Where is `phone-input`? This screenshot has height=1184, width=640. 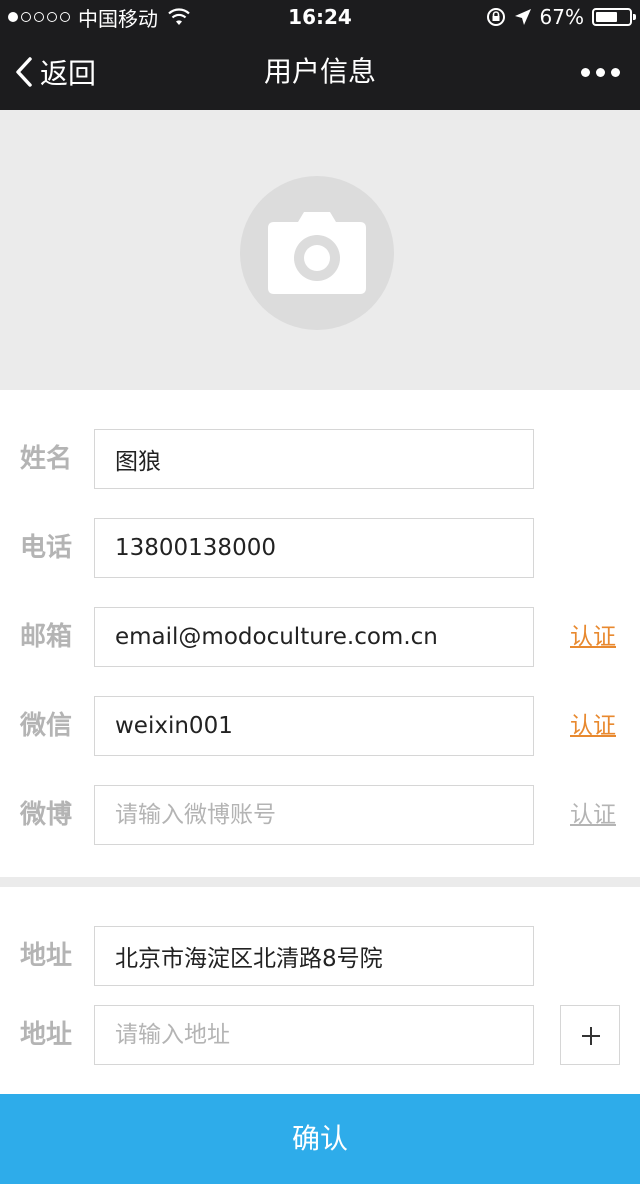 phone-input is located at coordinates (314, 548).